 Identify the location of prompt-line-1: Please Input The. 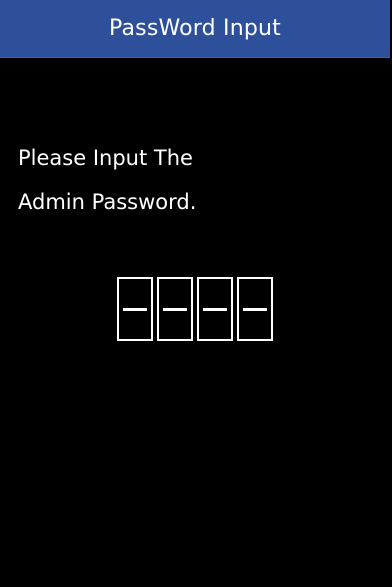
(105, 158).